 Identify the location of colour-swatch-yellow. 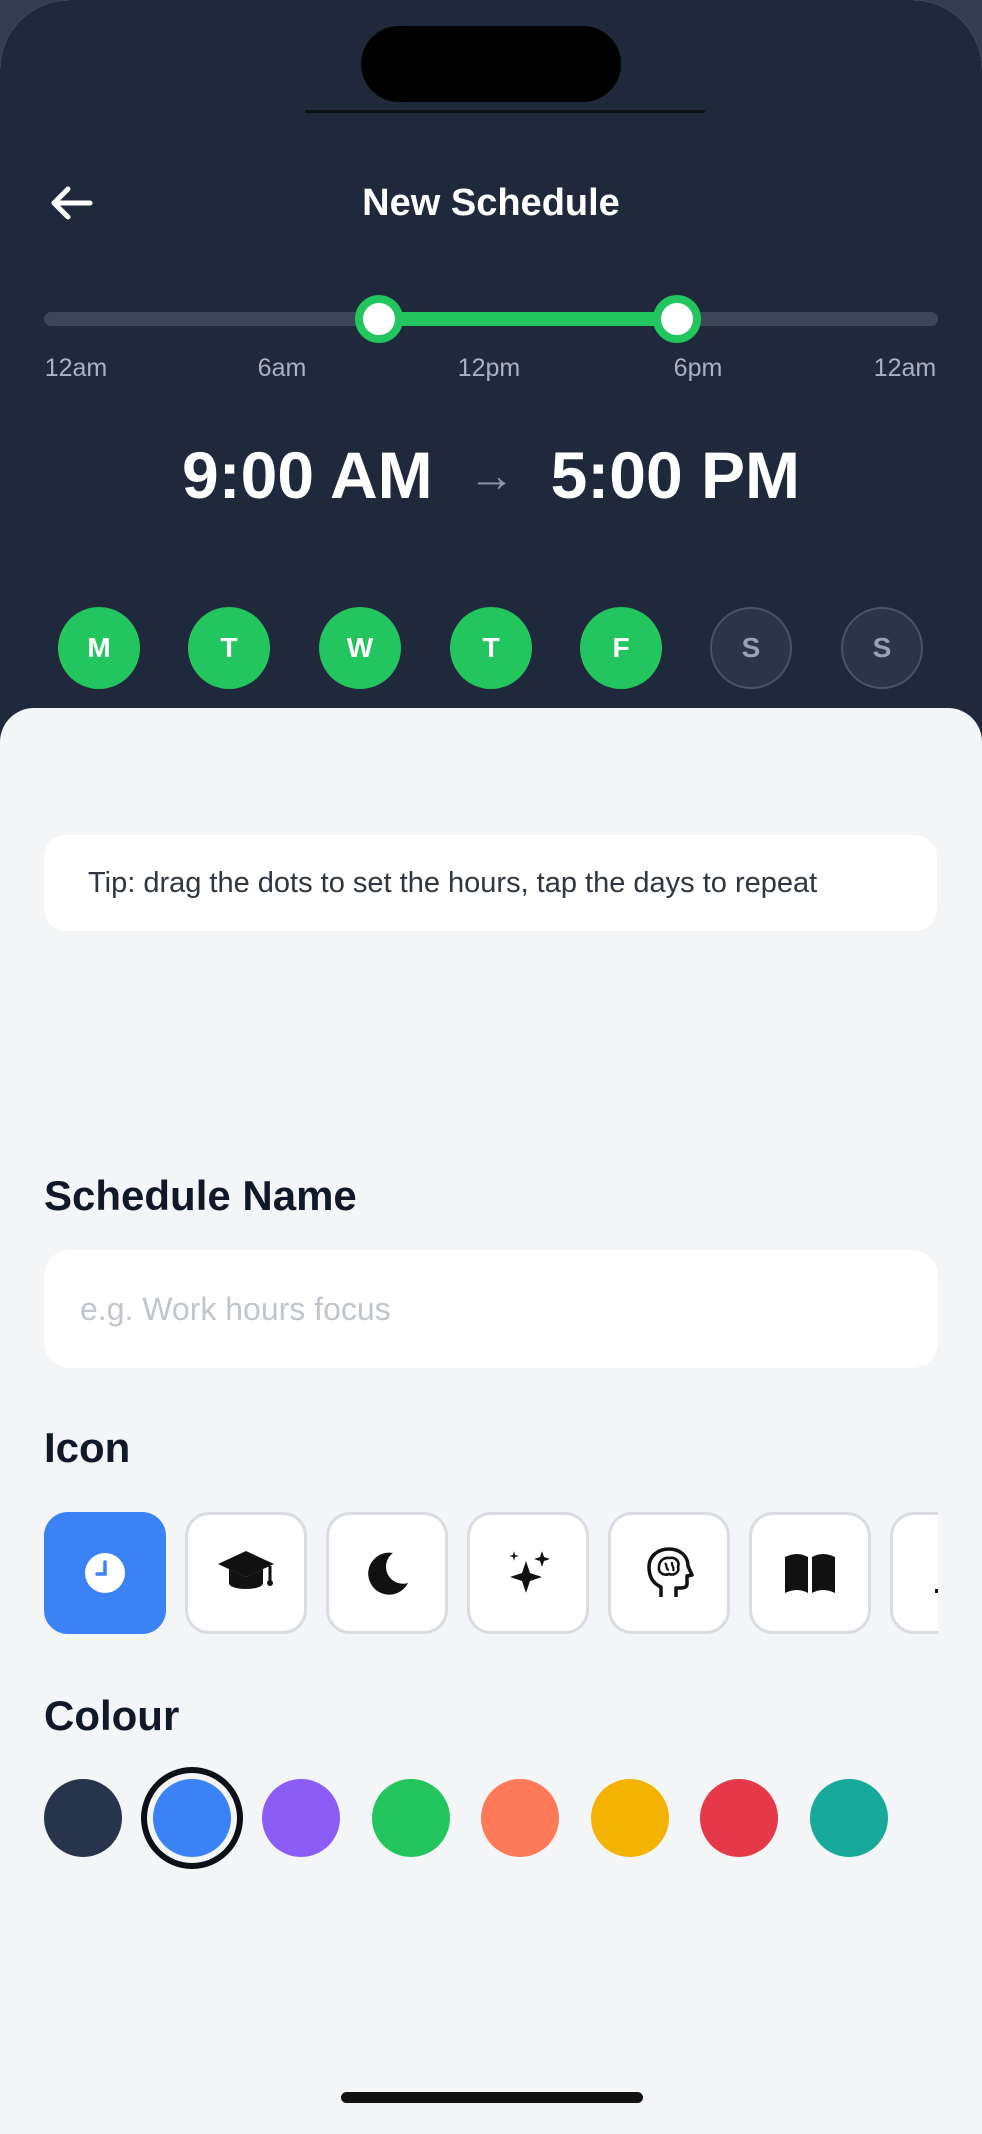
(630, 1818).